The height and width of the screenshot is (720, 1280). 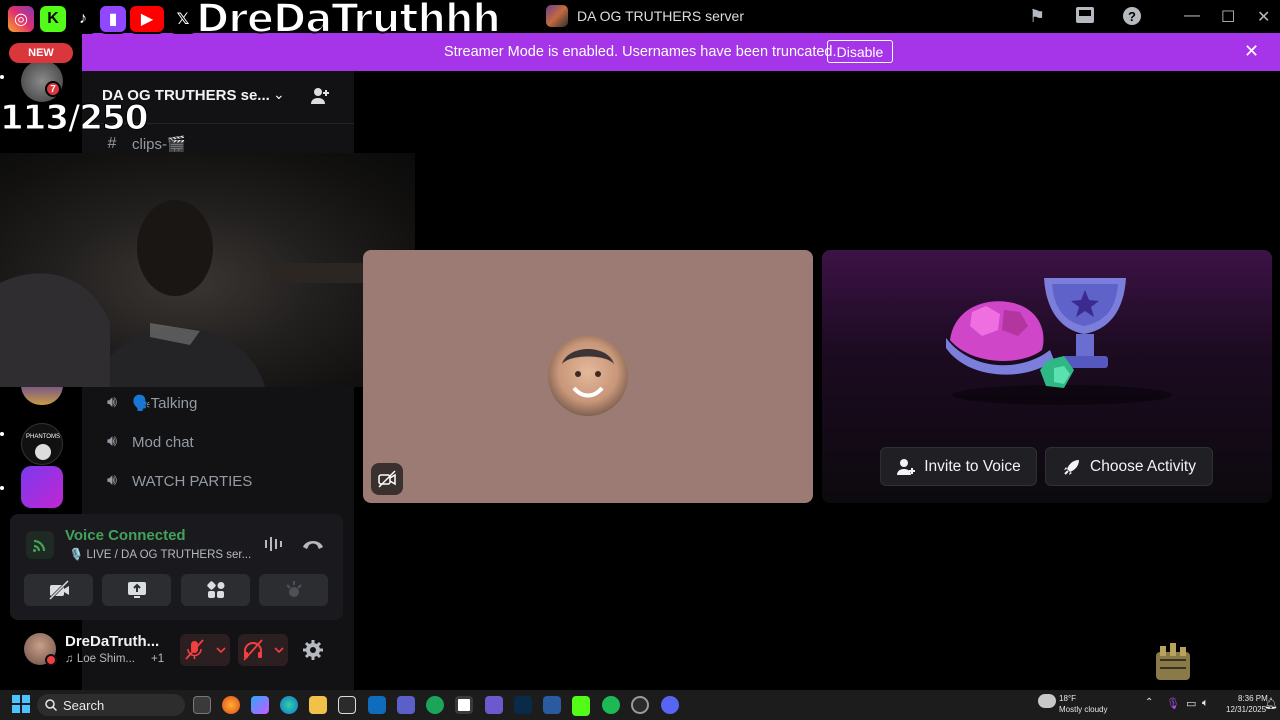 What do you see at coordinates (1228, 17) in the screenshot?
I see `maximize-icon: ☐` at bounding box center [1228, 17].